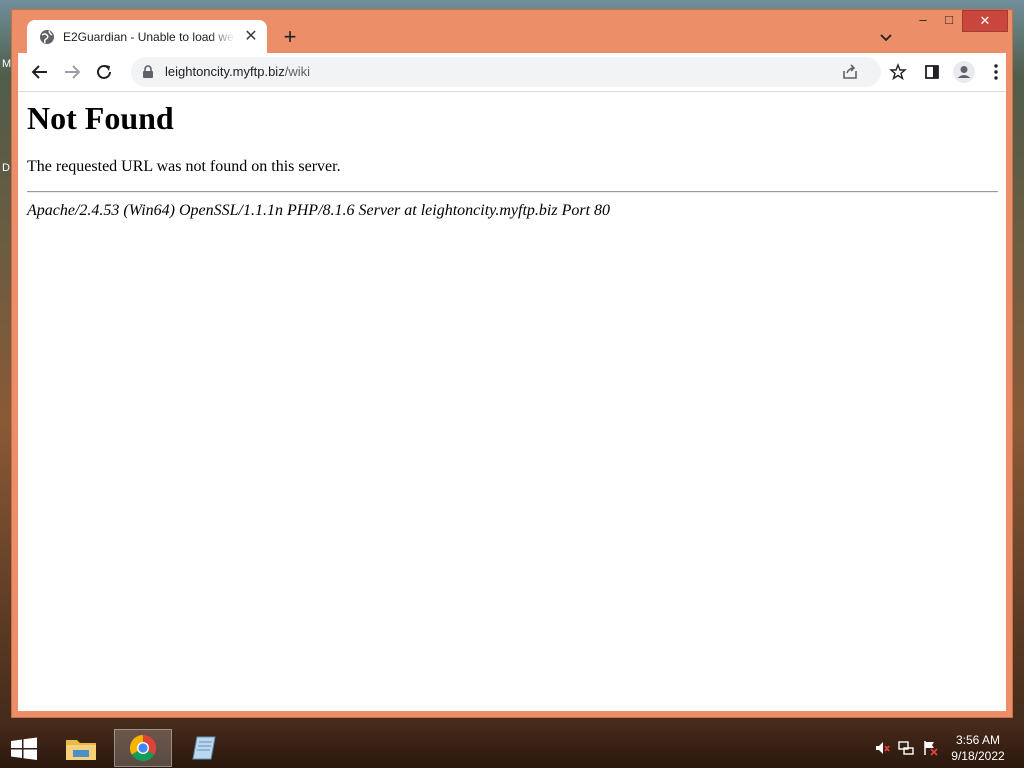 The image size is (1024, 768). What do you see at coordinates (148, 72) in the screenshot?
I see `lock-icon` at bounding box center [148, 72].